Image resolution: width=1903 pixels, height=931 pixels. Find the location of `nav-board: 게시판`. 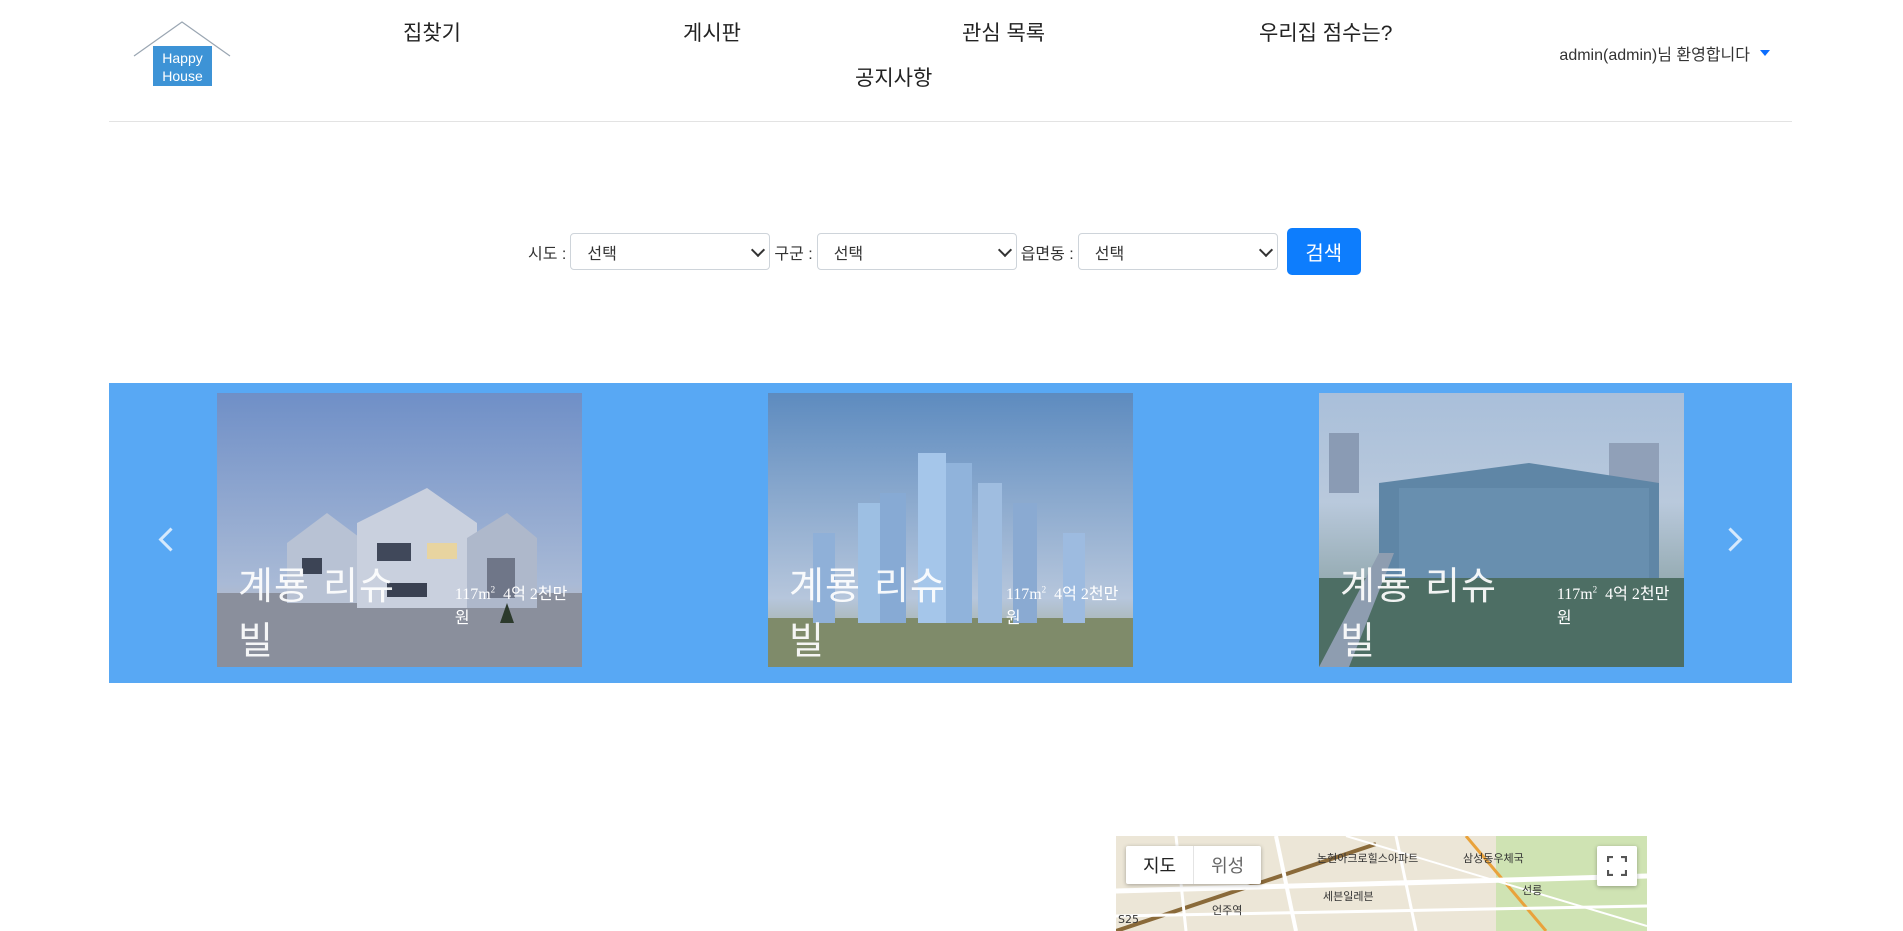

nav-board: 게시판 is located at coordinates (712, 32).